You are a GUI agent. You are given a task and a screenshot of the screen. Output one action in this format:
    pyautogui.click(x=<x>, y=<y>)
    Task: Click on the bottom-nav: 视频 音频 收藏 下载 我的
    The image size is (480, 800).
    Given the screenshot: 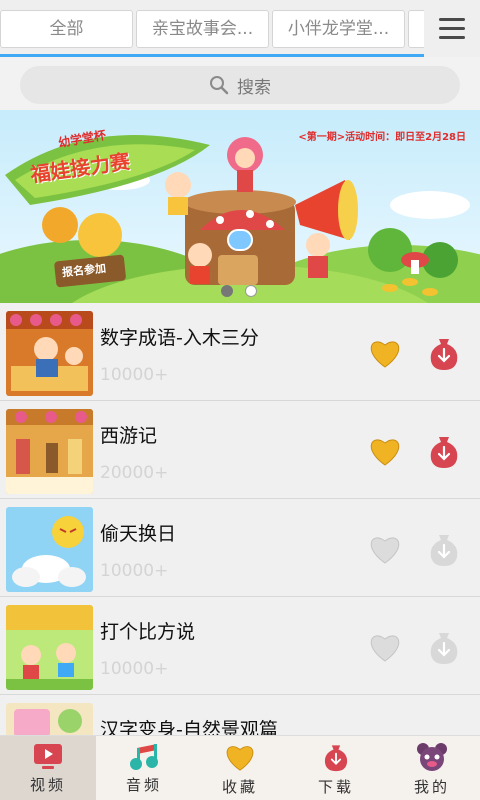 What is the action you would take?
    pyautogui.click(x=240, y=767)
    